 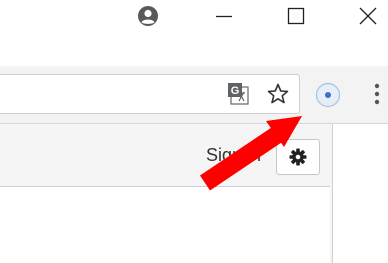 I want to click on settings-button, so click(x=298, y=157).